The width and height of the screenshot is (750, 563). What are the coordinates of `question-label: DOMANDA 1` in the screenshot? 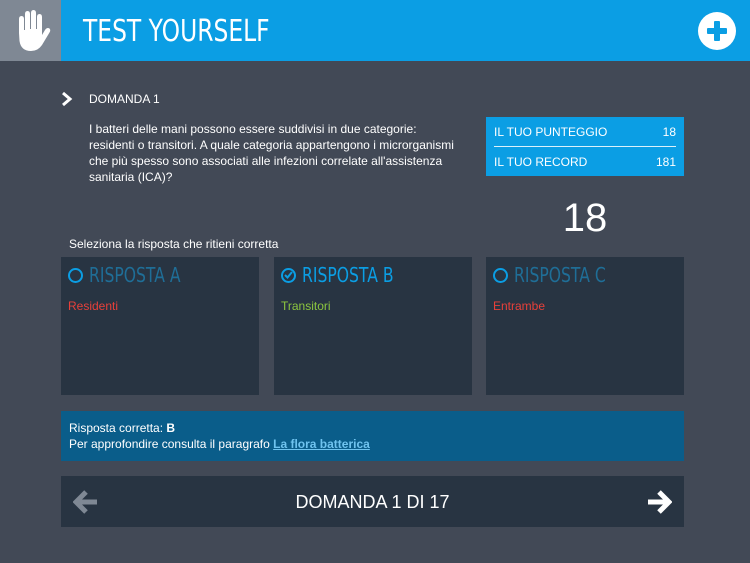 It's located at (124, 99).